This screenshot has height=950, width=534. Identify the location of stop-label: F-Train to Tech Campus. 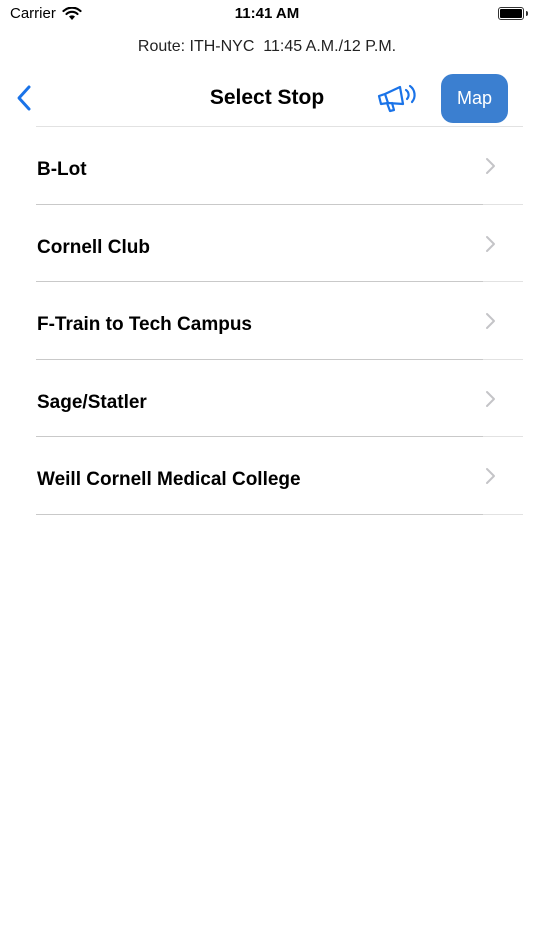
(145, 324).